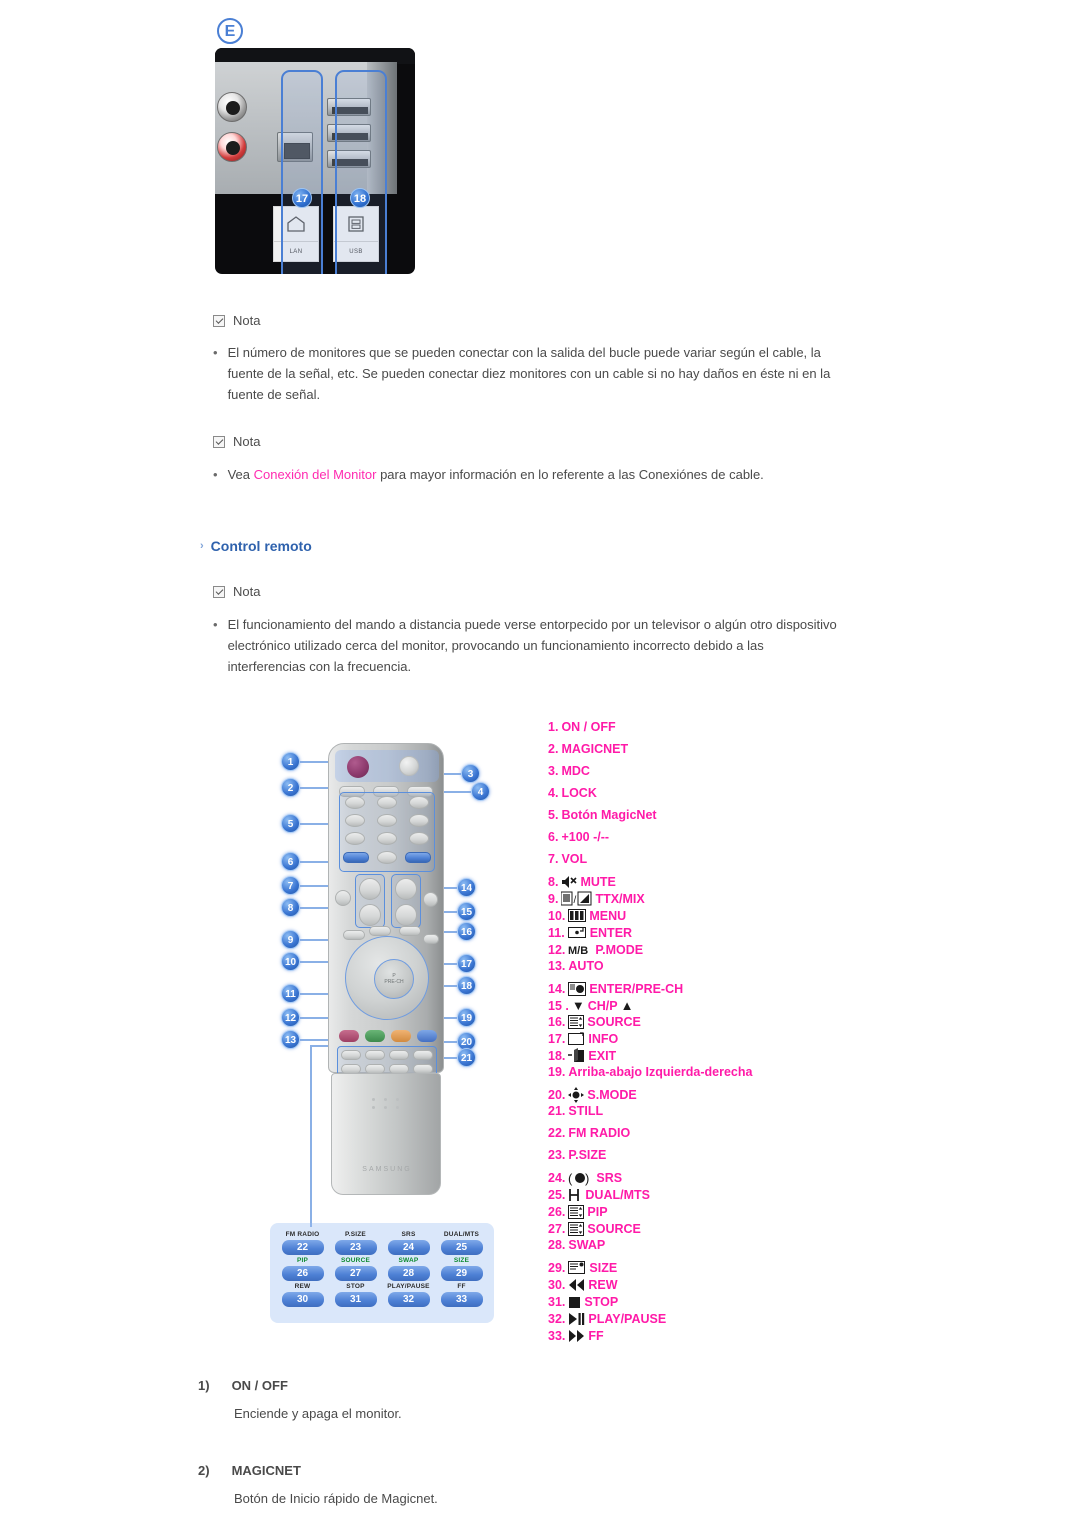 The height and width of the screenshot is (1528, 1080). I want to click on menu-icon, so click(577, 916).